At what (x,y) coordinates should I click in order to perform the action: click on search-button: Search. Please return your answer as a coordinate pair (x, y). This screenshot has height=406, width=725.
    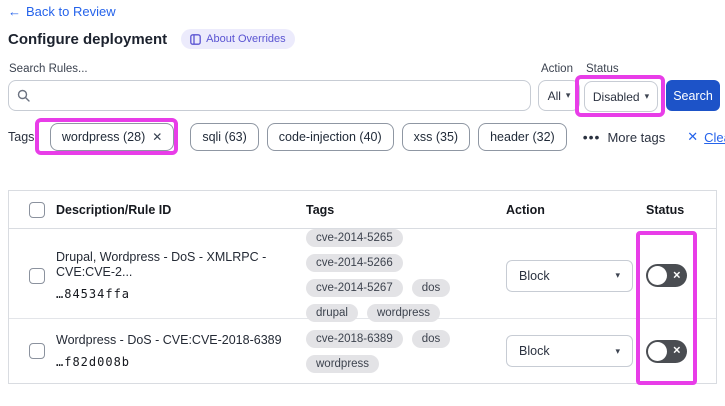
    Looking at the image, I should click on (693, 95).